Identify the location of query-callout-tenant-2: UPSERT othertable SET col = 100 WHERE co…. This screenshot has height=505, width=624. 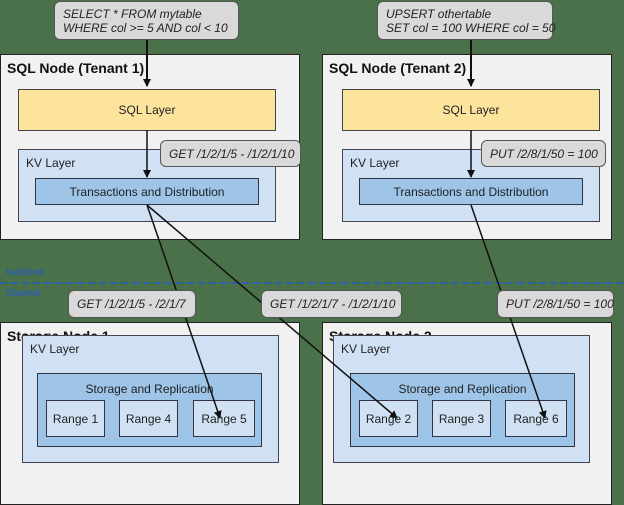
(466, 20).